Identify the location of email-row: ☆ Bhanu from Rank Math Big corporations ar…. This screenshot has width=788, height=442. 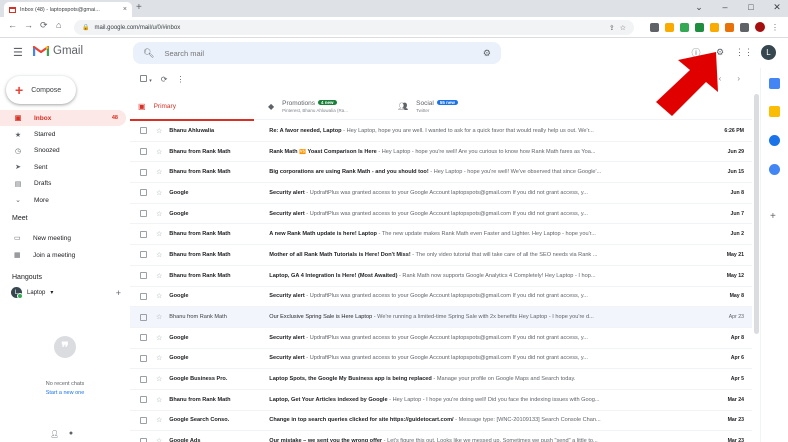
(441, 173).